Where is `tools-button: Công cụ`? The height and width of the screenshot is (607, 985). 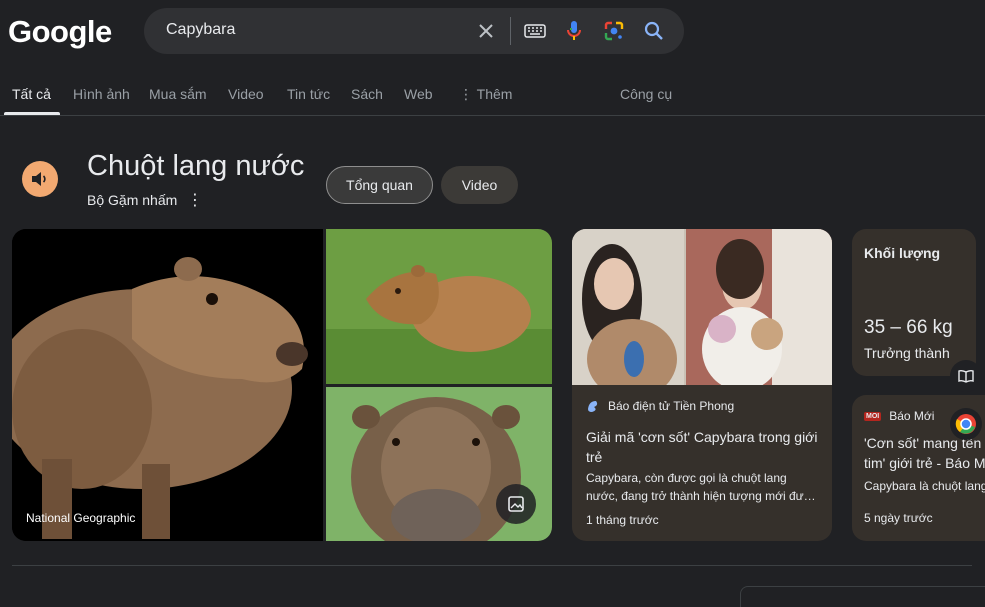 tools-button: Công cụ is located at coordinates (646, 94).